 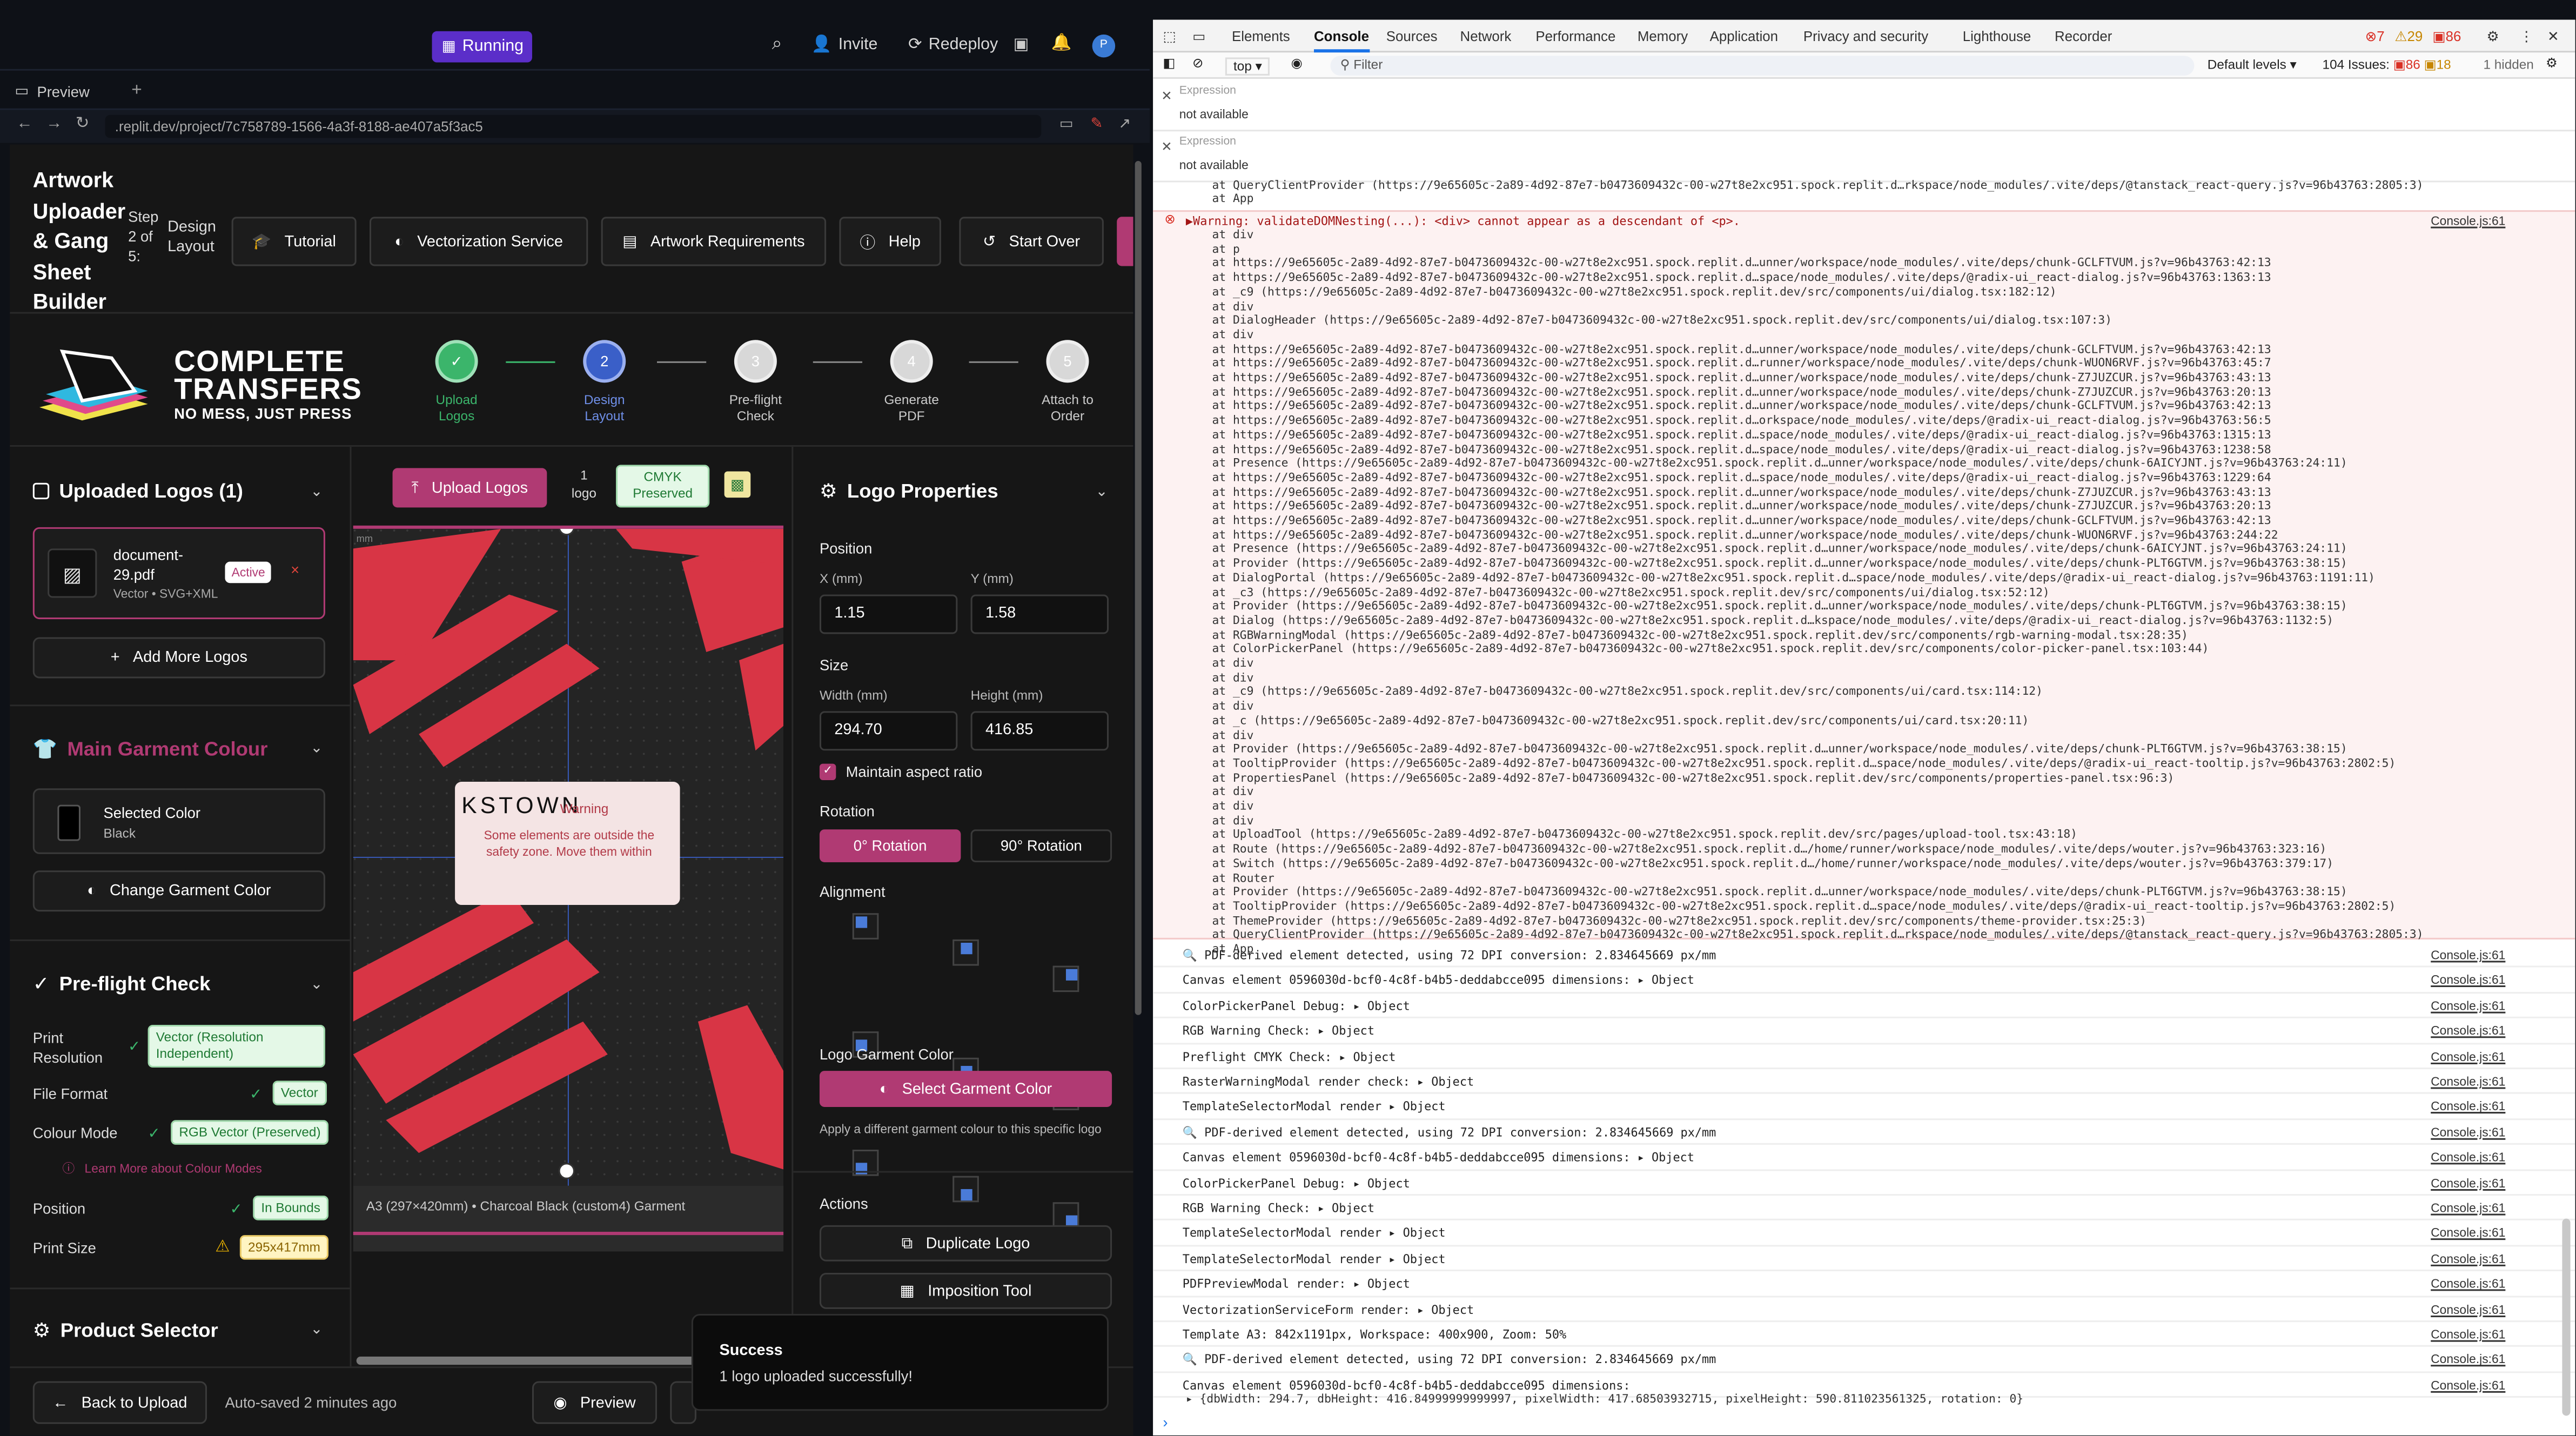 What do you see at coordinates (457, 361) in the screenshot?
I see `step-1: ✓` at bounding box center [457, 361].